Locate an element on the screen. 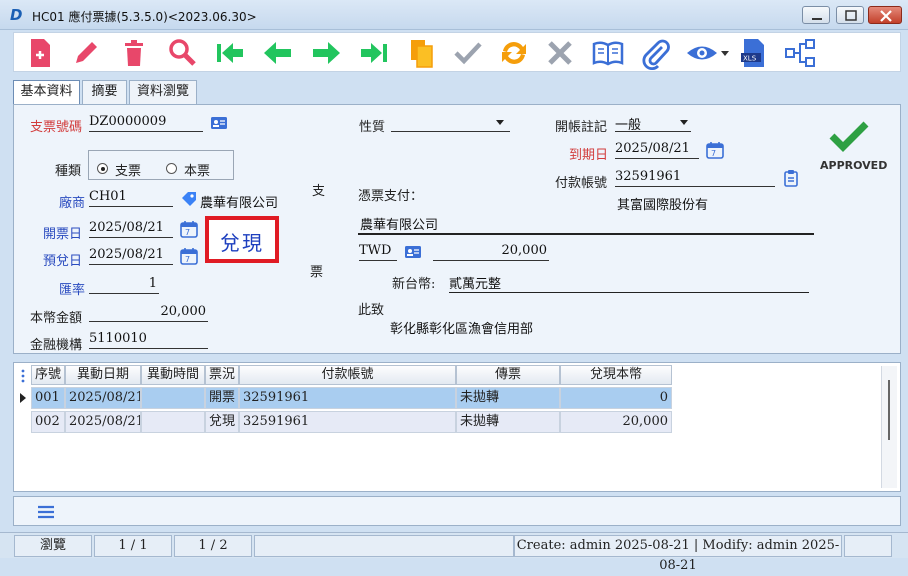 This screenshot has height=576, width=908. column-header: 票況 is located at coordinates (222, 375).